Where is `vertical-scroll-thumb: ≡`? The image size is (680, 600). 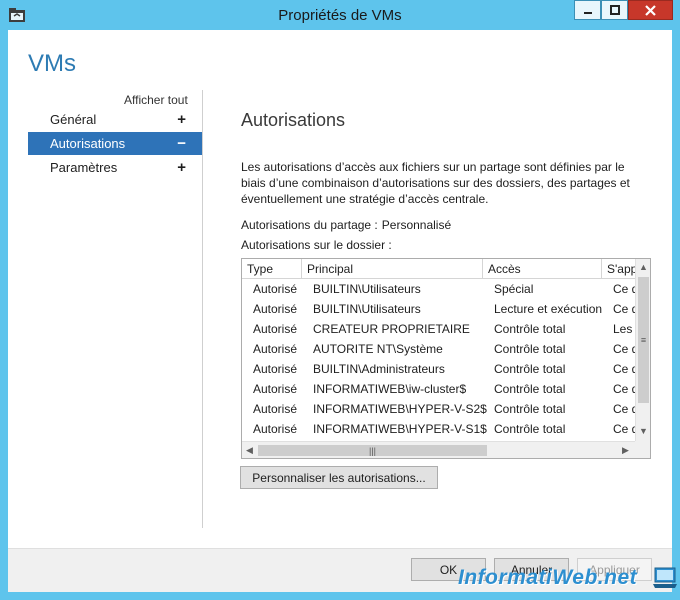
vertical-scroll-thumb: ≡ is located at coordinates (643, 340).